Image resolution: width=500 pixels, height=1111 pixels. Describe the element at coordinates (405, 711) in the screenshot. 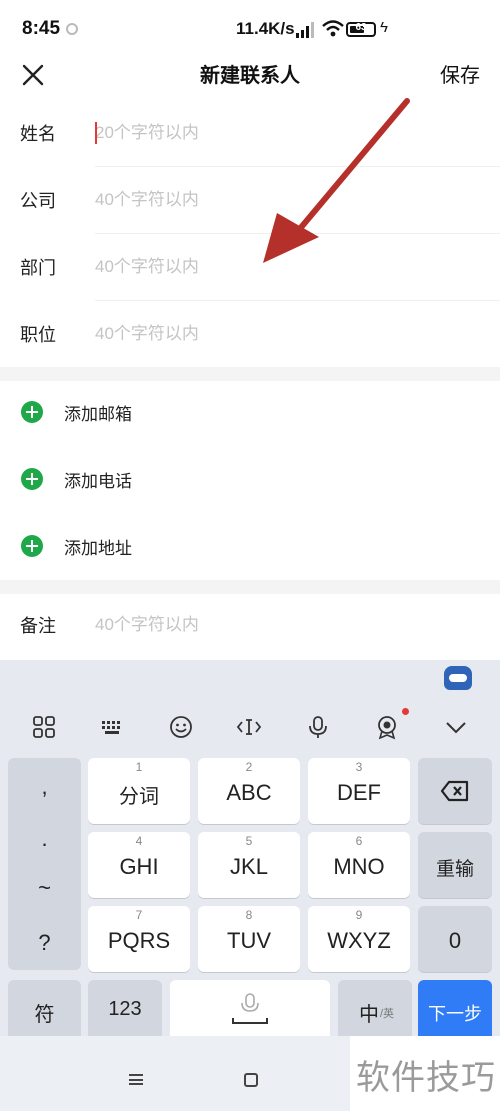

I see `notification-dot` at that location.